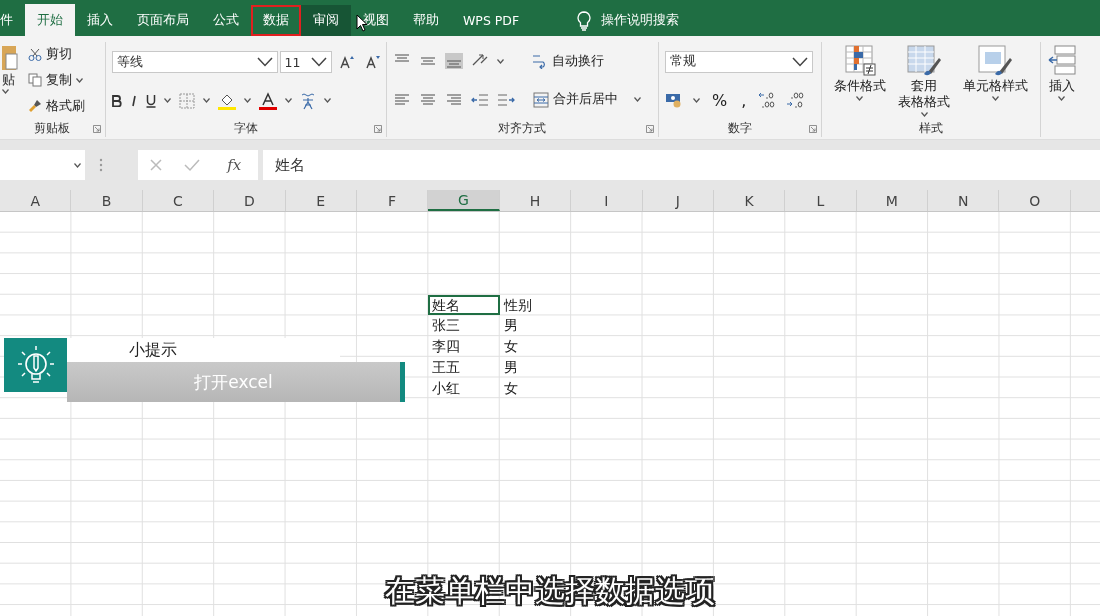 The height and width of the screenshot is (616, 1100). I want to click on column-header: D, so click(250, 200).